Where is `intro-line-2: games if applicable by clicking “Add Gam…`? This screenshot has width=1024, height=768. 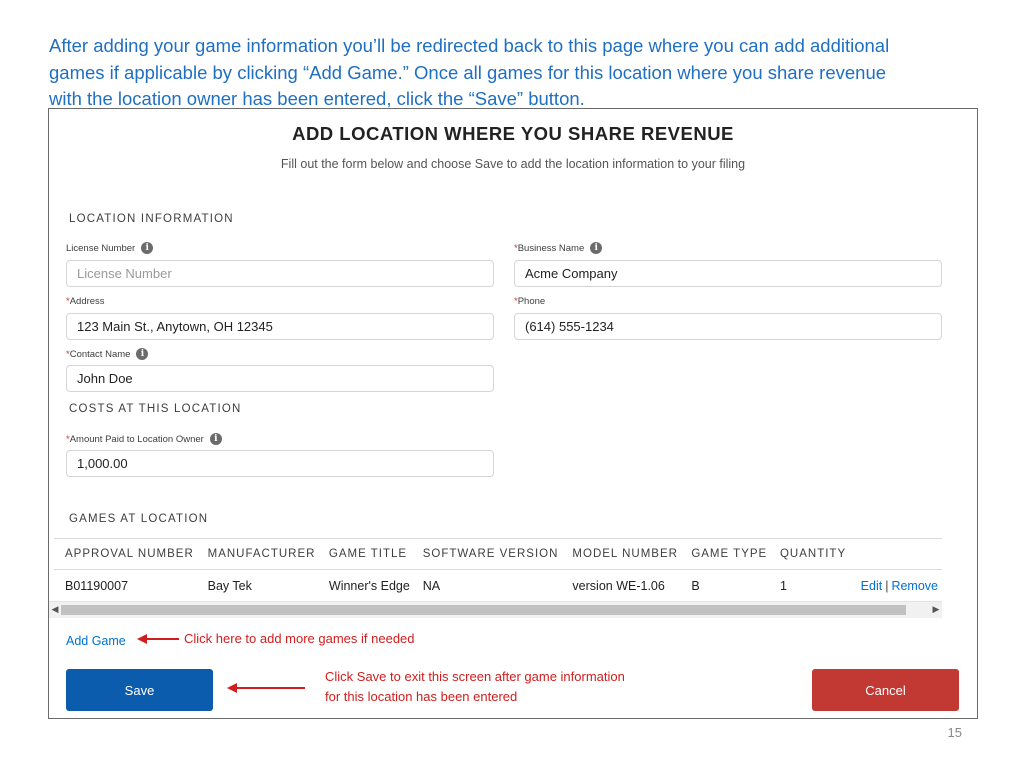
intro-line-2: games if applicable by clicking “Add Gam… is located at coordinates (468, 72).